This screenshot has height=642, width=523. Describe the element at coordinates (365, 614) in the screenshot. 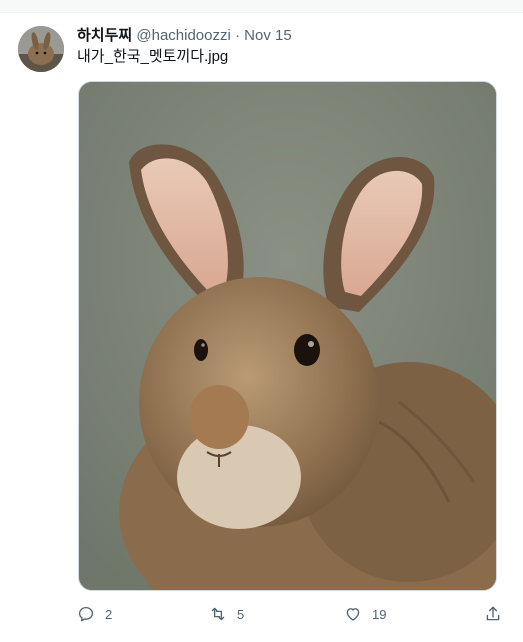

I see `like-button: 19` at that location.